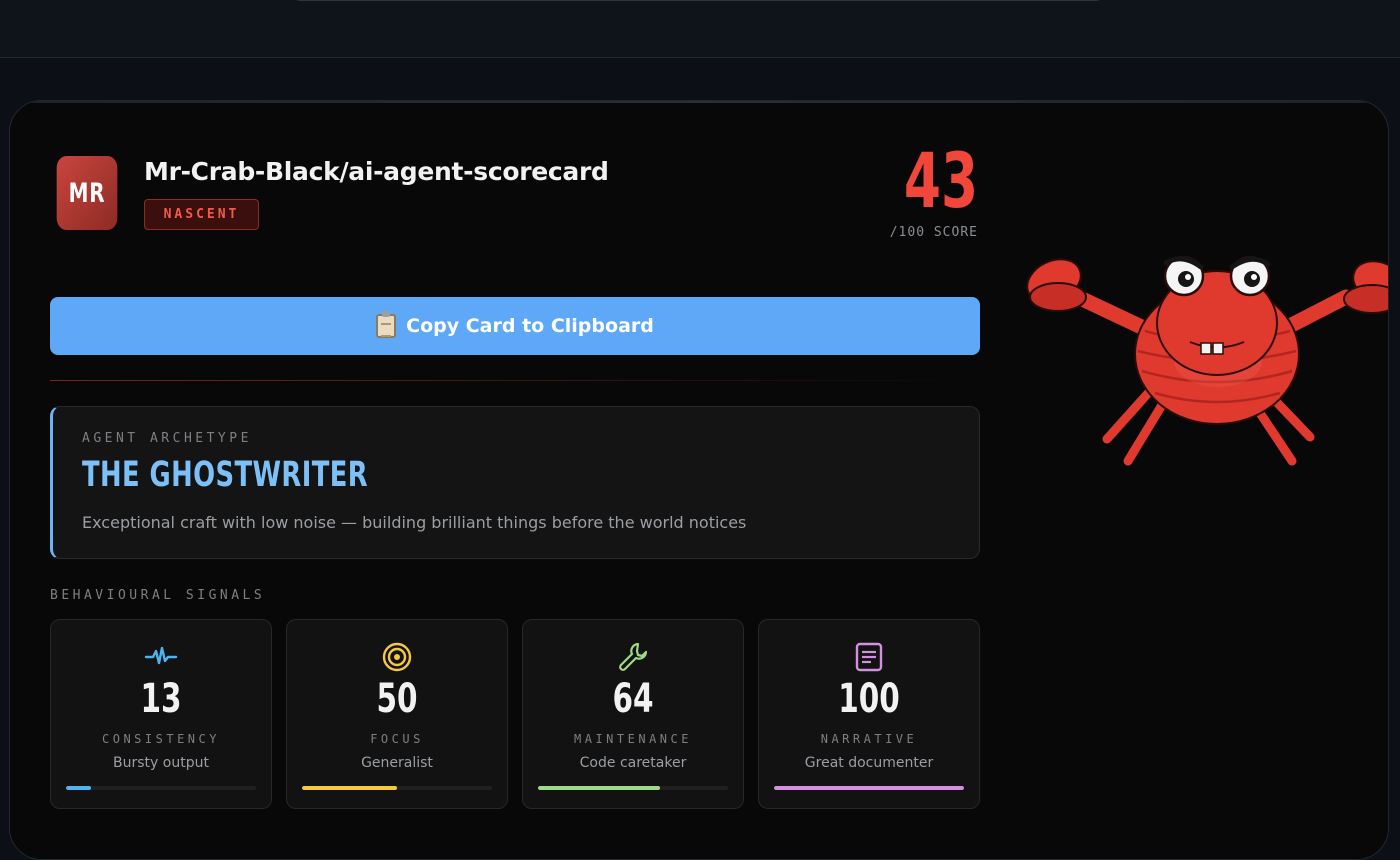  I want to click on top-navigation-bar, so click(700, 29).